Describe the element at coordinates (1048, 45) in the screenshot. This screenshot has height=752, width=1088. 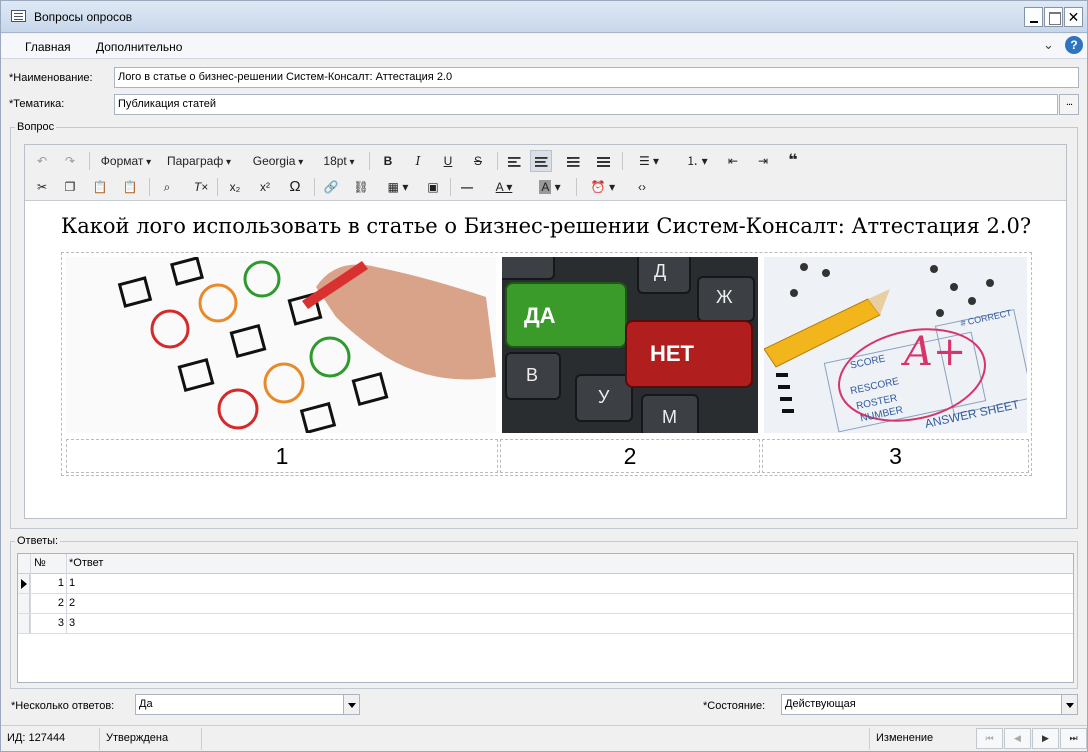
I see `chevron-down-icon: ⌄` at that location.